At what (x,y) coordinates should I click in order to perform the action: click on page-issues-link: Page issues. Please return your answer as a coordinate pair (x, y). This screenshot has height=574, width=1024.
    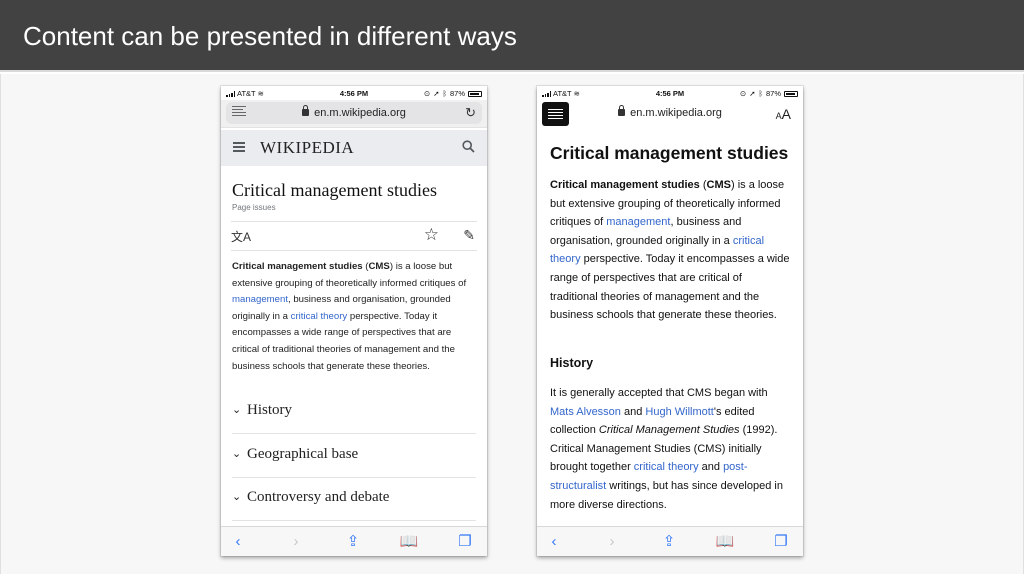
    Looking at the image, I should click on (254, 207).